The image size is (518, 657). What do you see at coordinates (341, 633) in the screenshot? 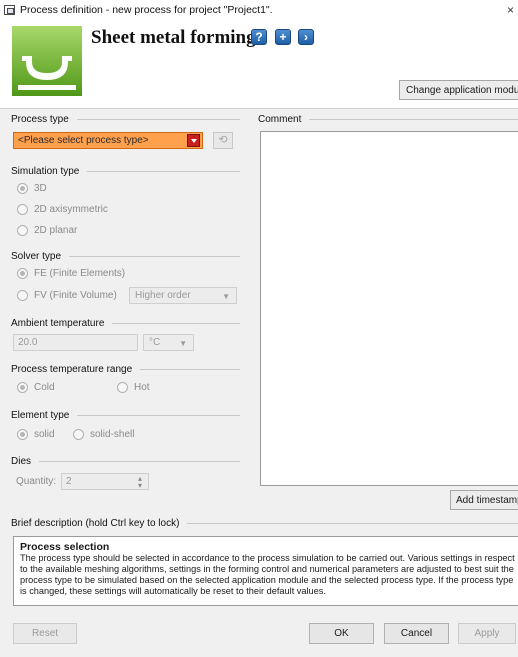
I see `ok-button: OK` at bounding box center [341, 633].